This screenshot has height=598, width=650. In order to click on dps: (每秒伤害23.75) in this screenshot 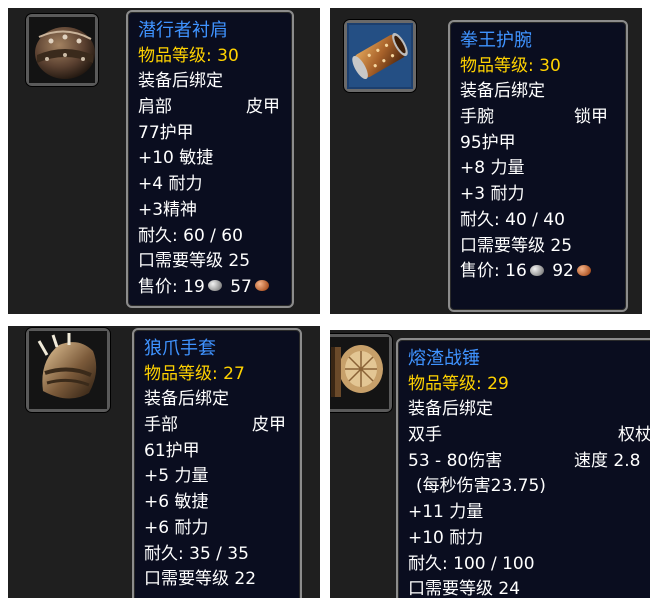, I will do `click(481, 486)`.